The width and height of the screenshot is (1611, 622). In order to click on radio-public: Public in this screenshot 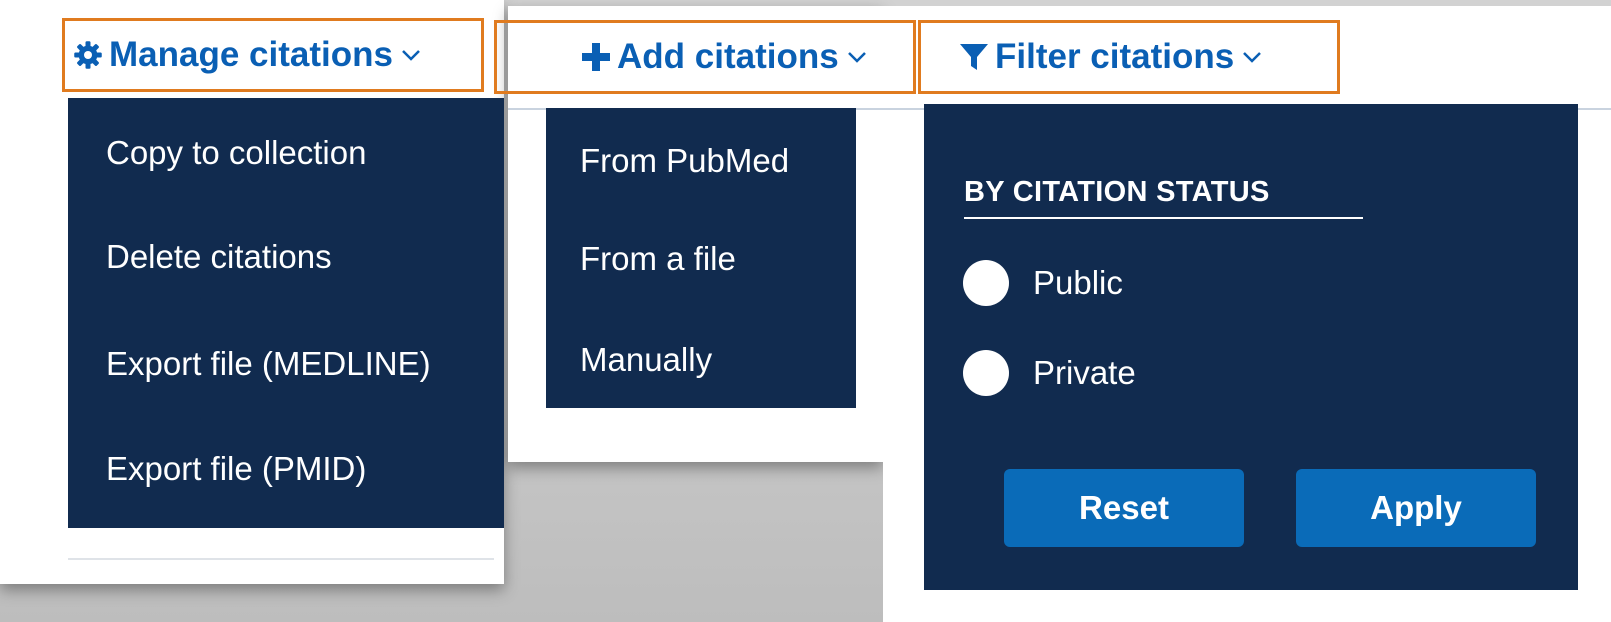, I will do `click(1043, 283)`.